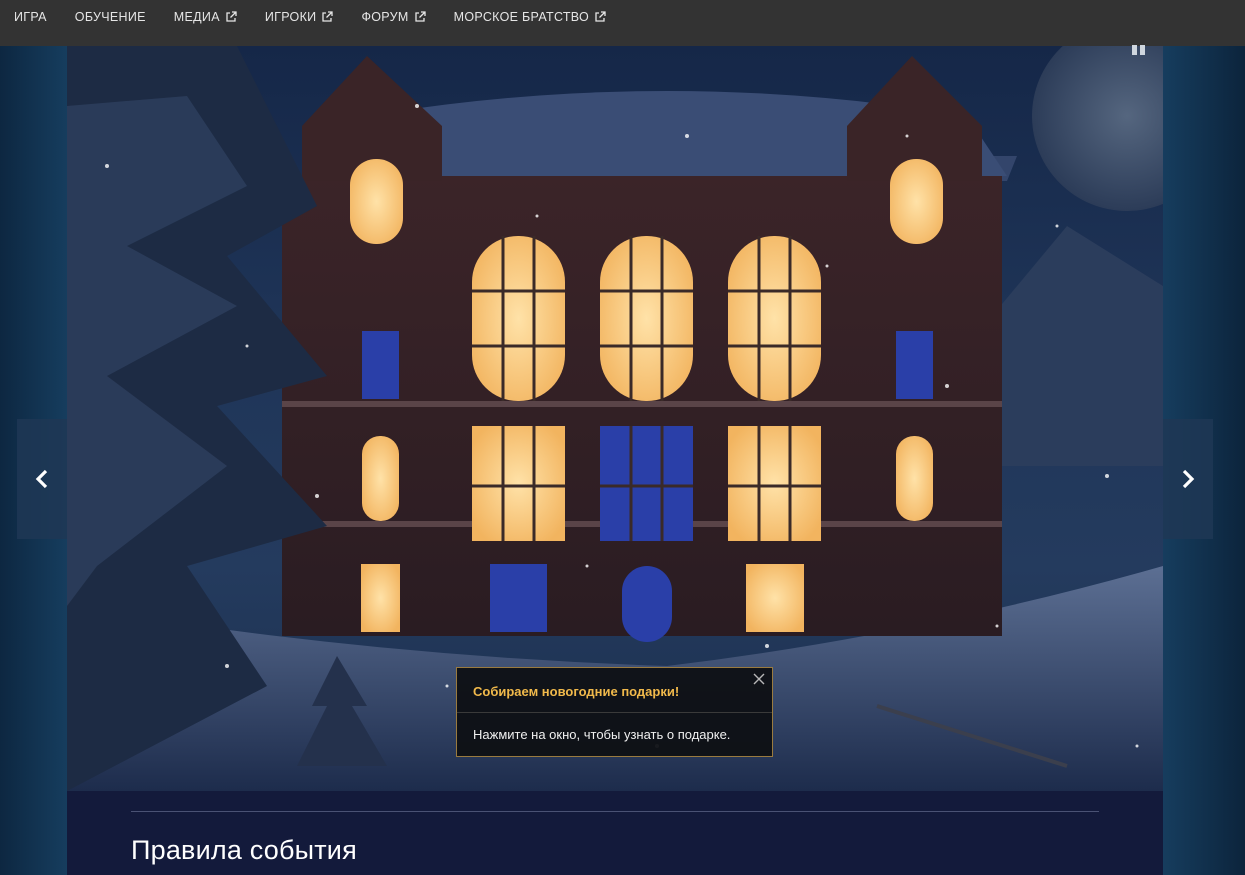 The height and width of the screenshot is (875, 1245). What do you see at coordinates (614, 690) in the screenshot?
I see `tooltip-title: Собираем новогодние подарки!` at bounding box center [614, 690].